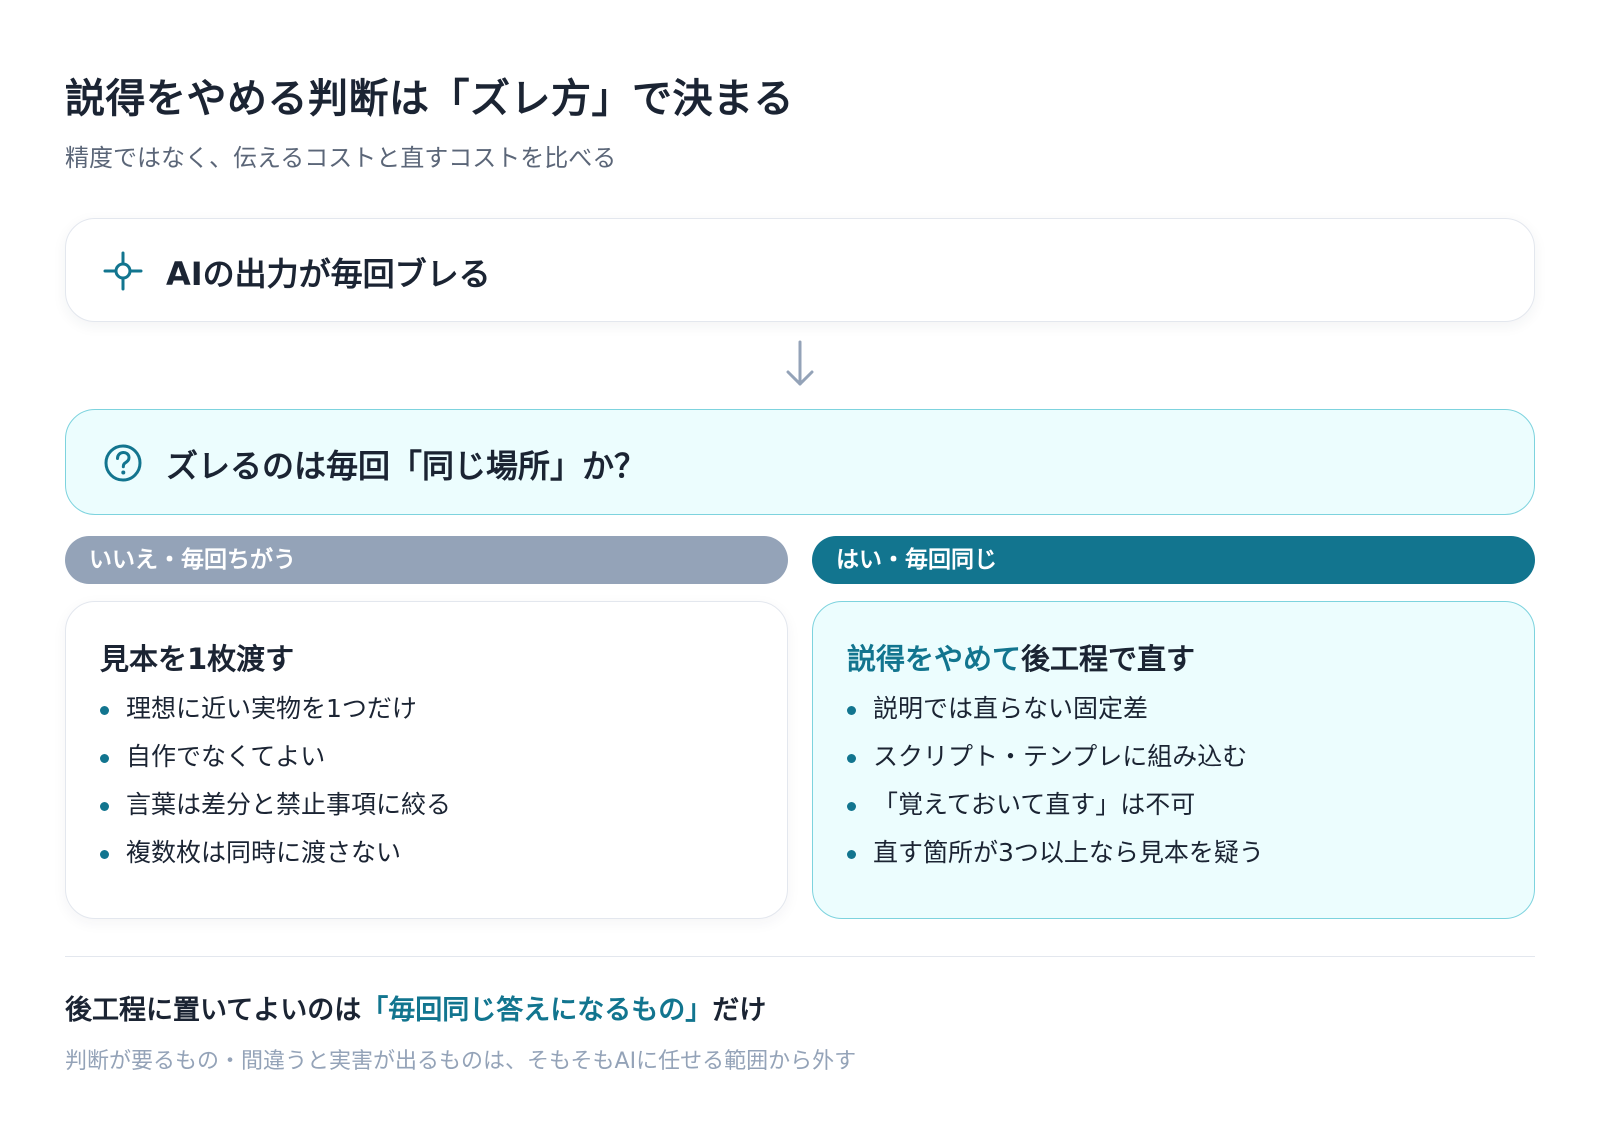 The width and height of the screenshot is (1600, 1140). I want to click on list-item-text: スクリプト・テンプレに組み込む, so click(1060, 756).